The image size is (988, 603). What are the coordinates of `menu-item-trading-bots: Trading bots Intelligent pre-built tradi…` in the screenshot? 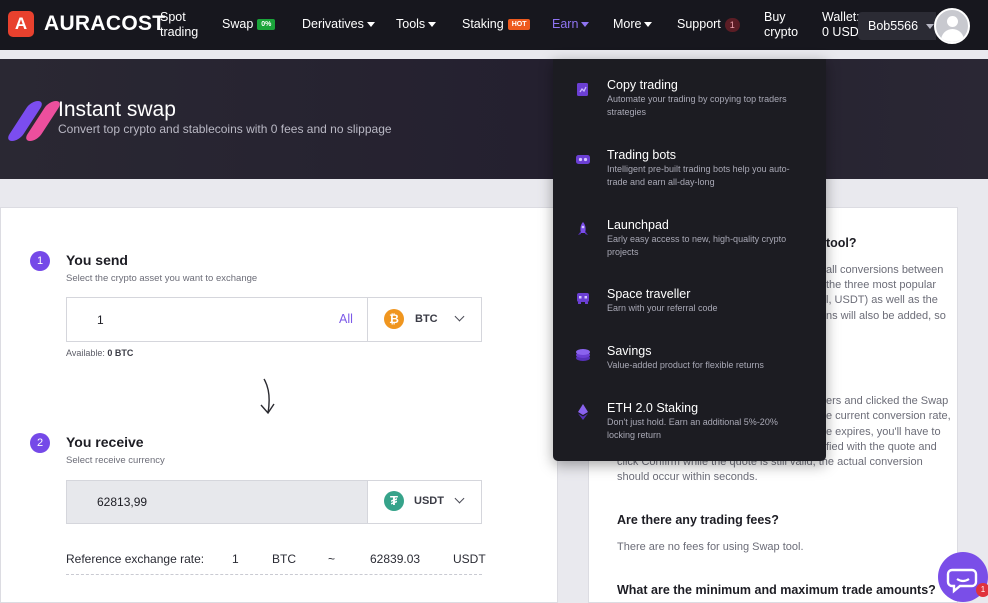 It's located at (689, 173).